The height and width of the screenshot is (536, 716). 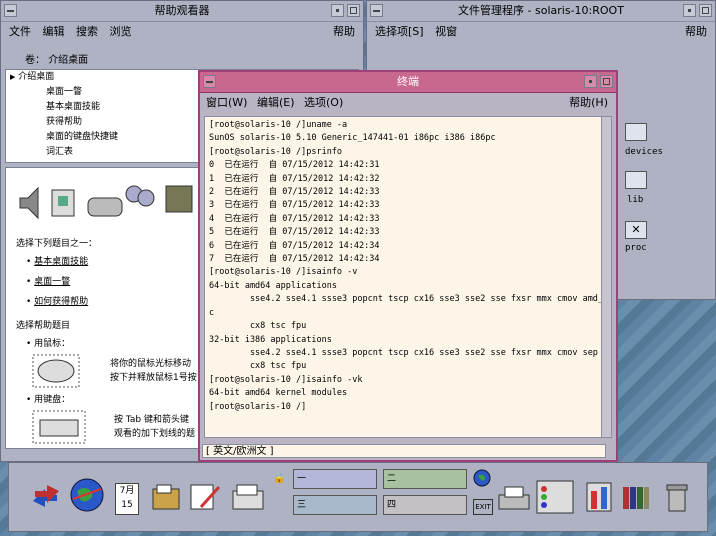 I want to click on menu-help: 帮助(H), so click(x=588, y=103).